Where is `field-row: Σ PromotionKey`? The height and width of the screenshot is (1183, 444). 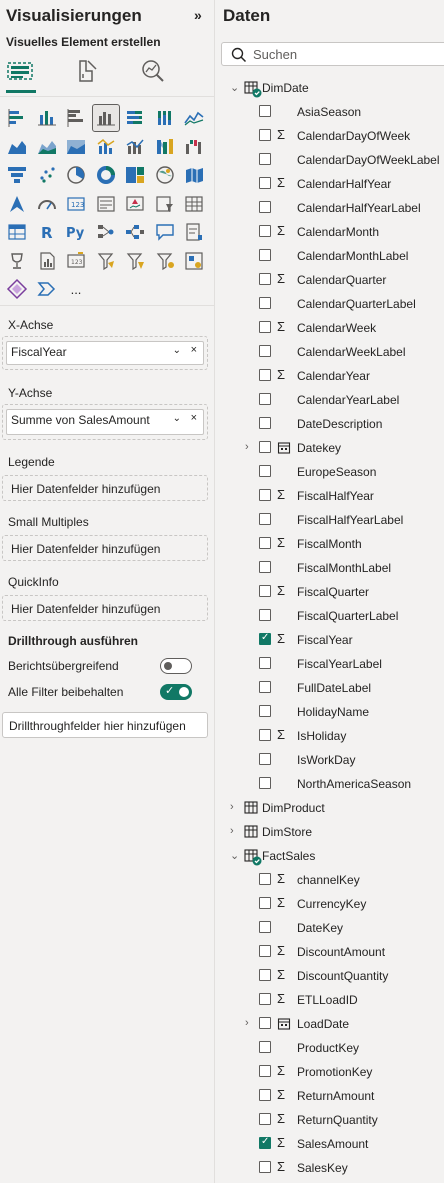 field-row: Σ PromotionKey is located at coordinates (330, 1072).